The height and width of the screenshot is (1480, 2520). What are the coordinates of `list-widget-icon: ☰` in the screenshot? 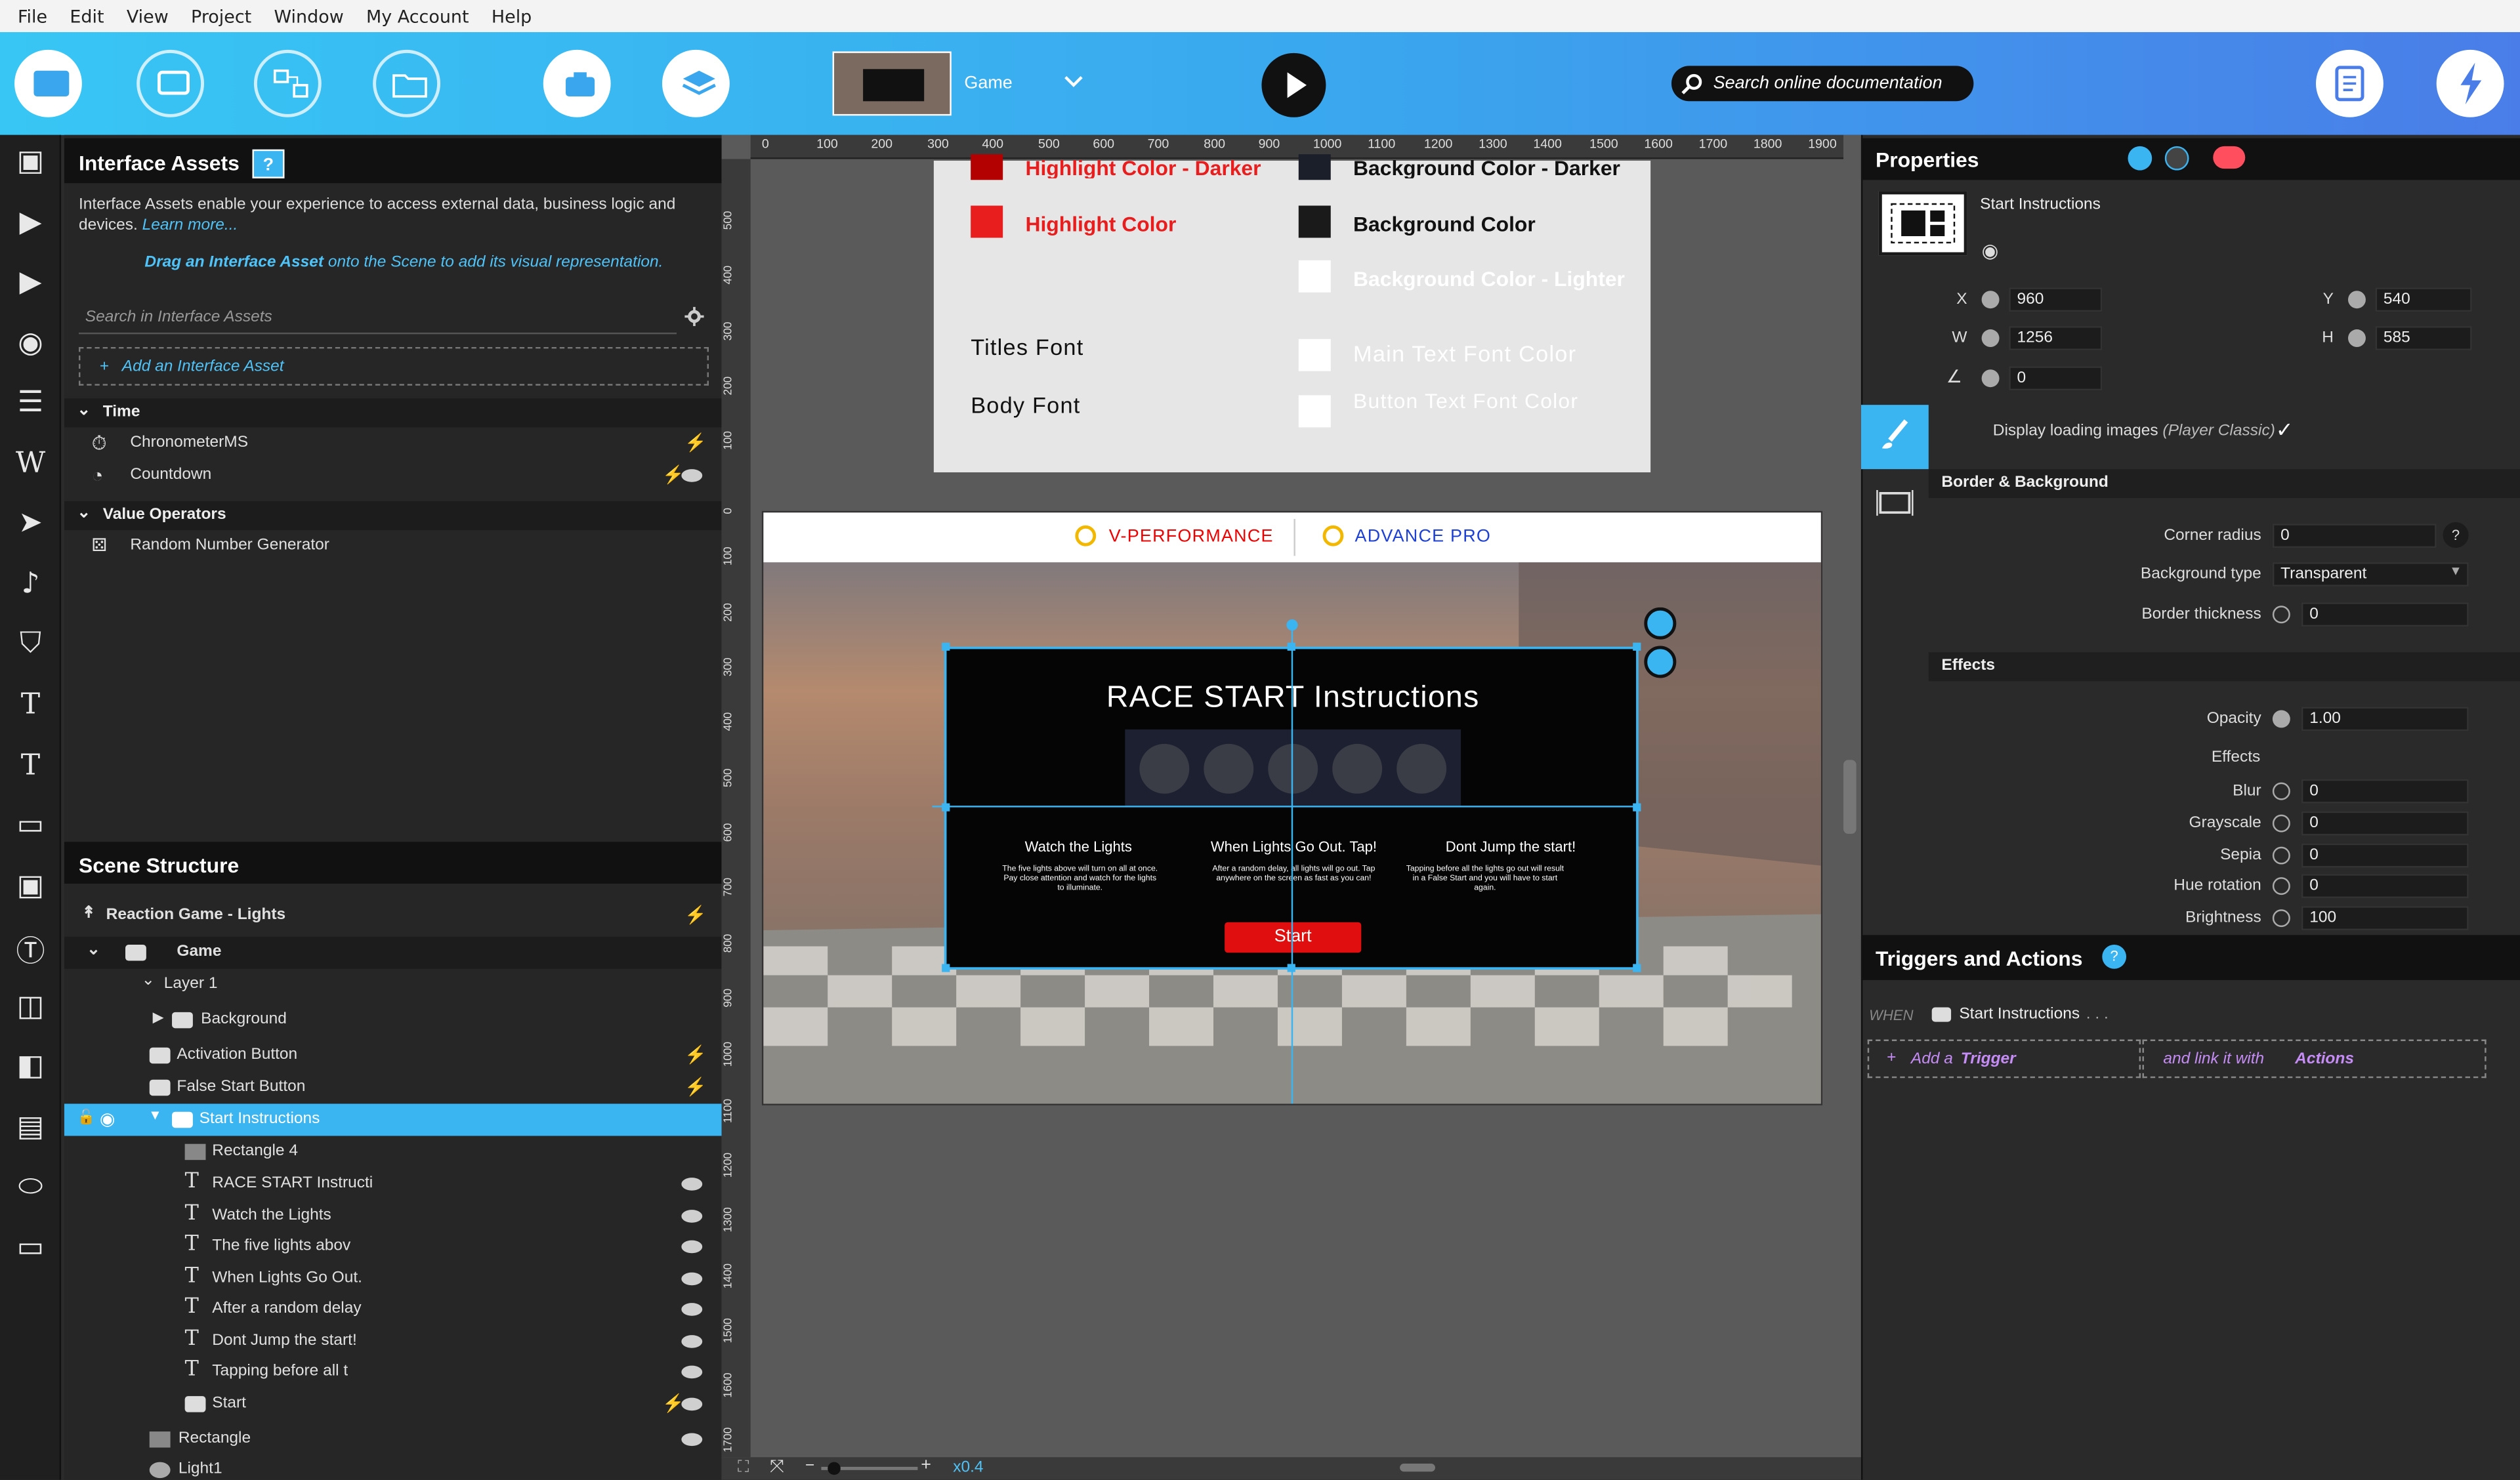 It's located at (30, 403).